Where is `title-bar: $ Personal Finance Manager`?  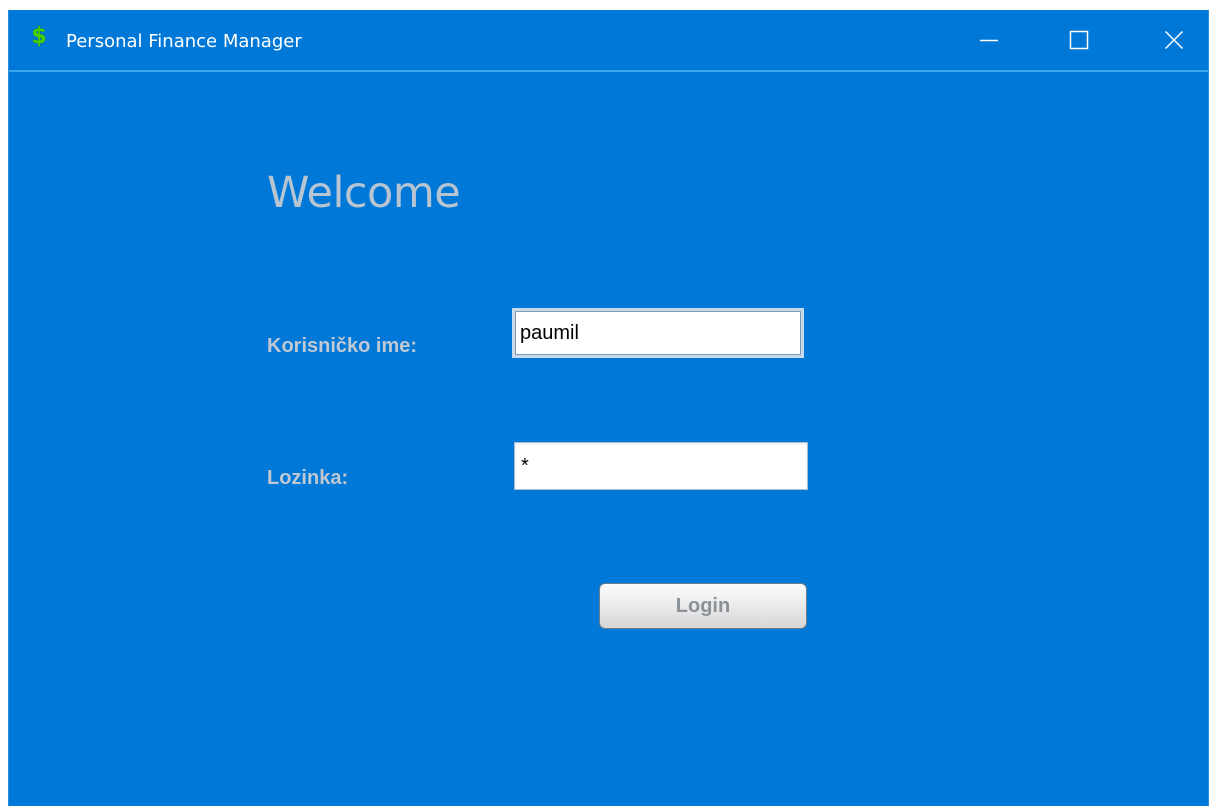 title-bar: $ Personal Finance Manager is located at coordinates (608, 41).